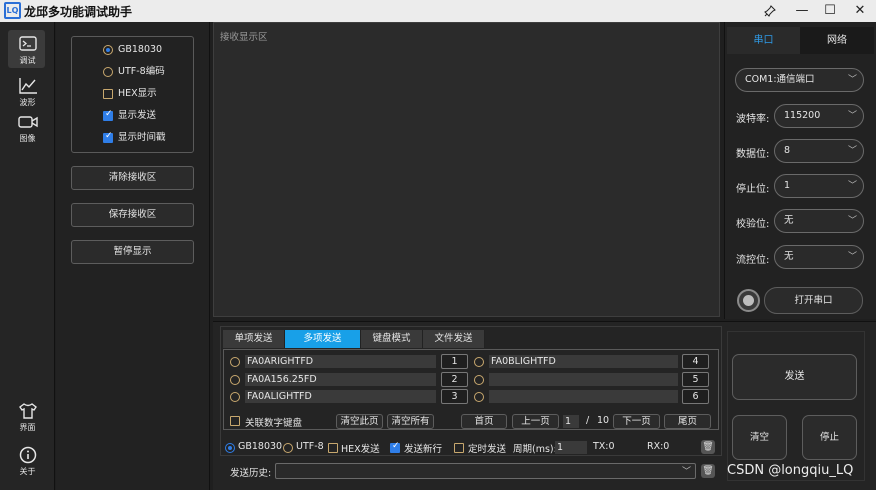 The width and height of the screenshot is (876, 490). What do you see at coordinates (813, 300) in the screenshot?
I see `open-port-button: 打开串口` at bounding box center [813, 300].